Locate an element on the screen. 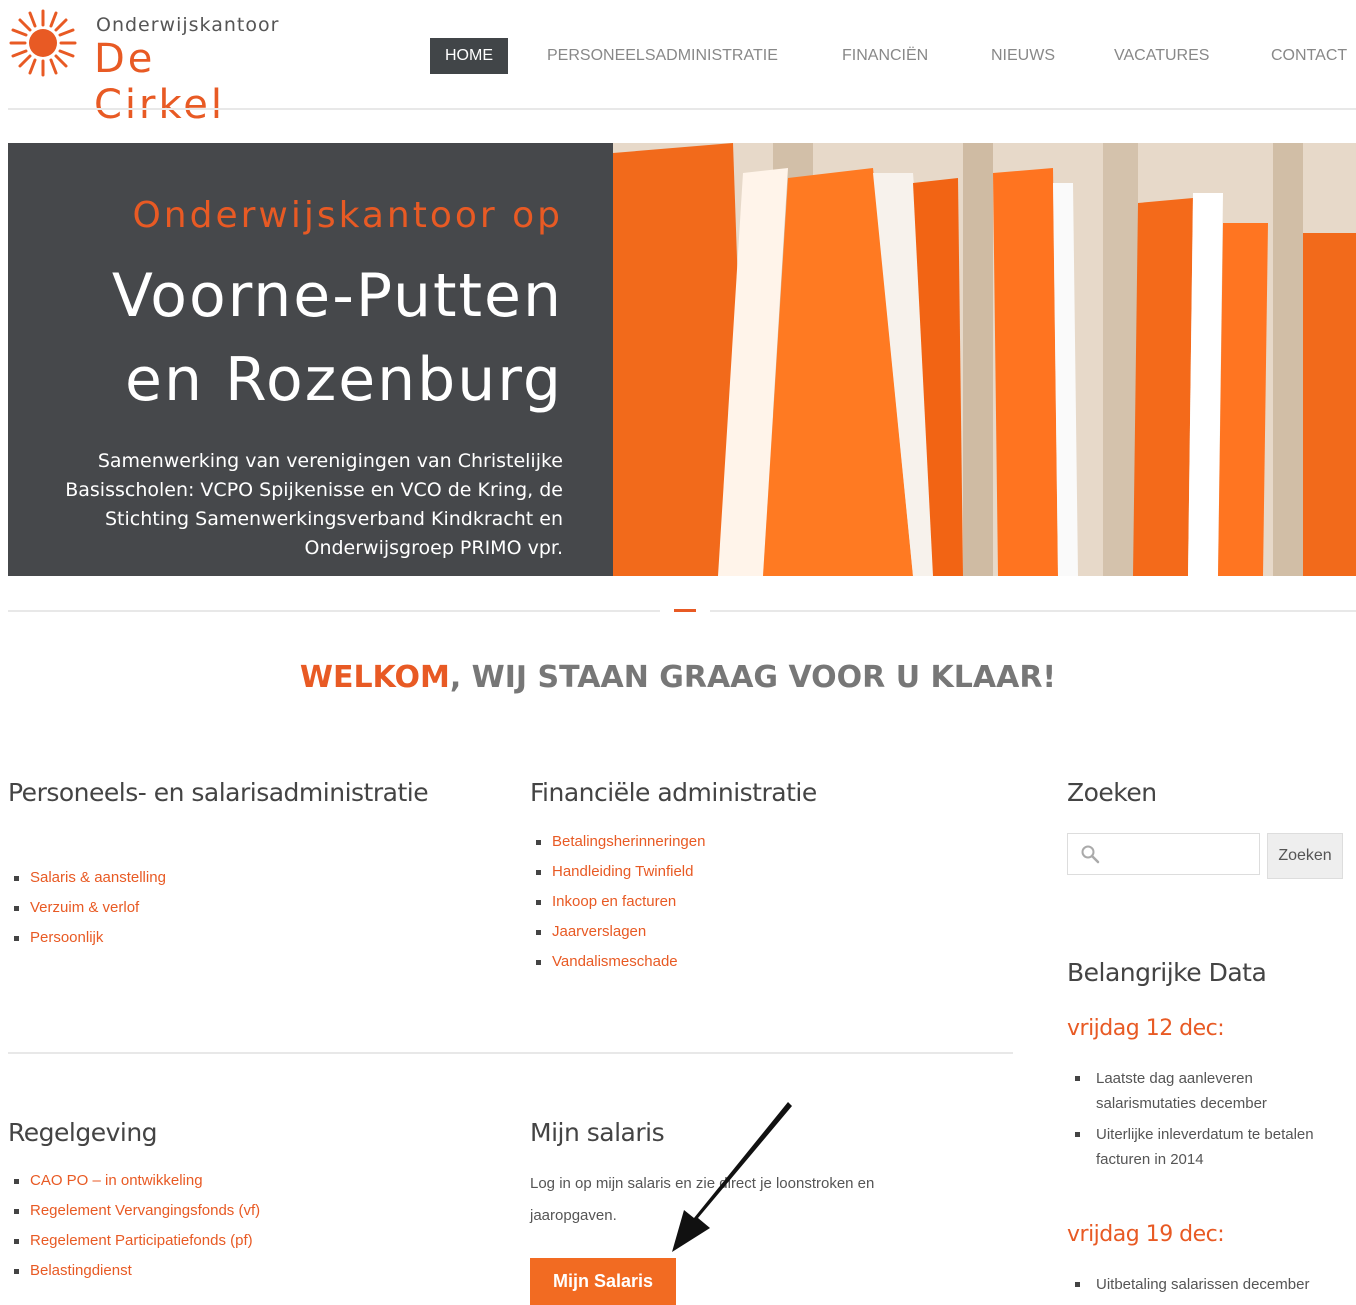 The width and height of the screenshot is (1356, 1305). welcome-heading: WELKOM, WIJ STAAN GRAAG VOOR U KLAAR! is located at coordinates (678, 677).